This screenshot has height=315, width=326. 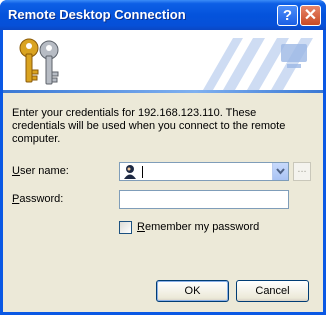 I want to click on chevron-down-icon, so click(x=280, y=171).